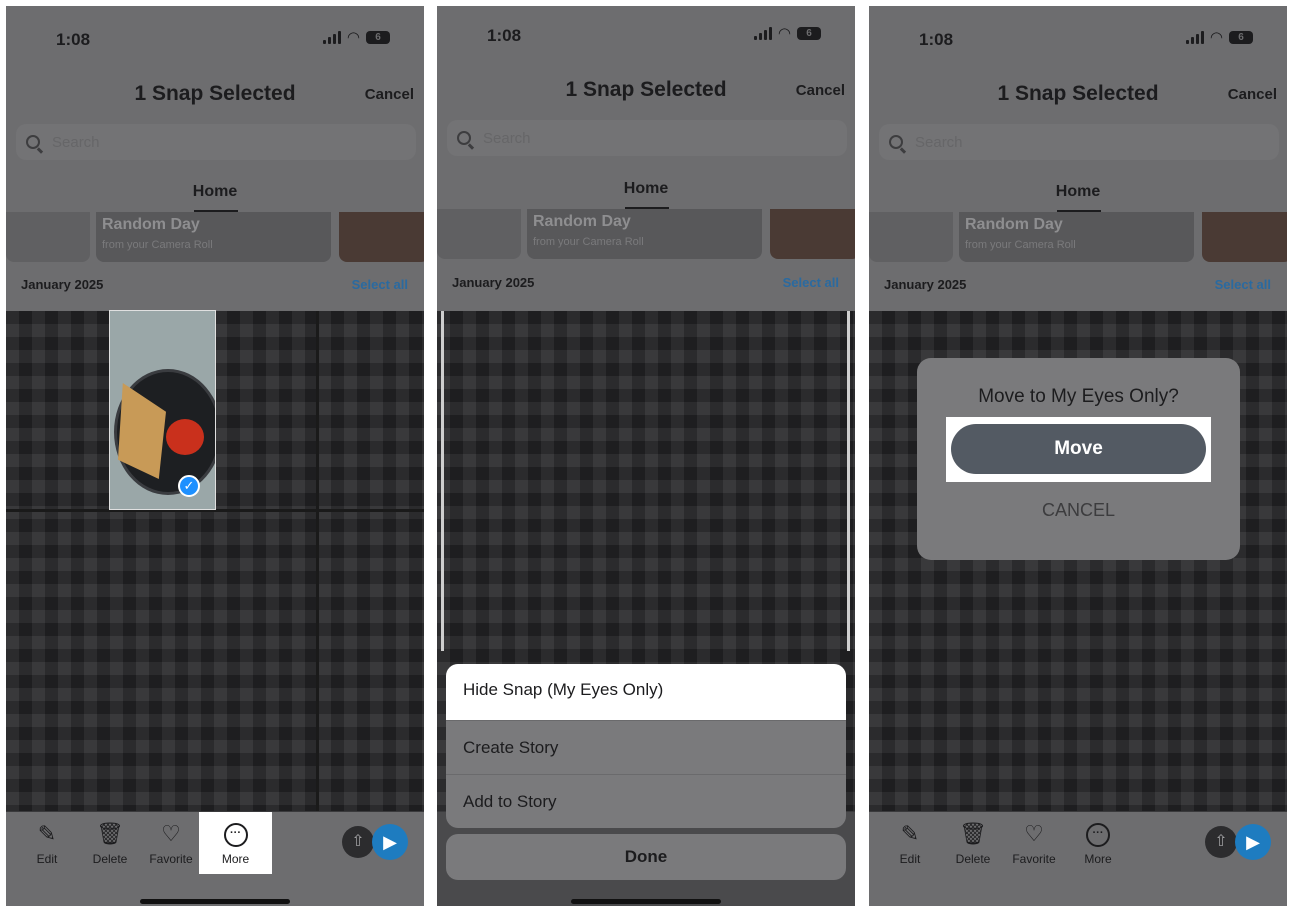 This screenshot has width=1293, height=906. I want to click on selection-frame-left, so click(442, 481).